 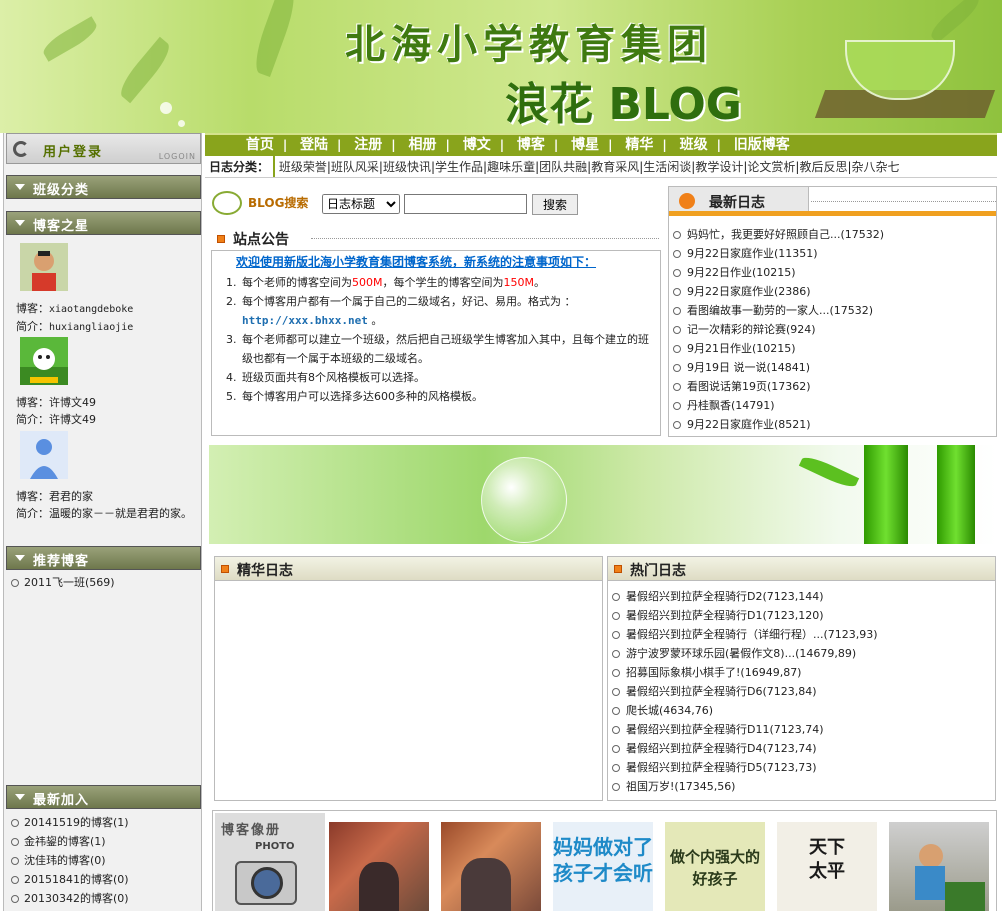 What do you see at coordinates (719, 167) in the screenshot?
I see `category-link: 教学设计` at bounding box center [719, 167].